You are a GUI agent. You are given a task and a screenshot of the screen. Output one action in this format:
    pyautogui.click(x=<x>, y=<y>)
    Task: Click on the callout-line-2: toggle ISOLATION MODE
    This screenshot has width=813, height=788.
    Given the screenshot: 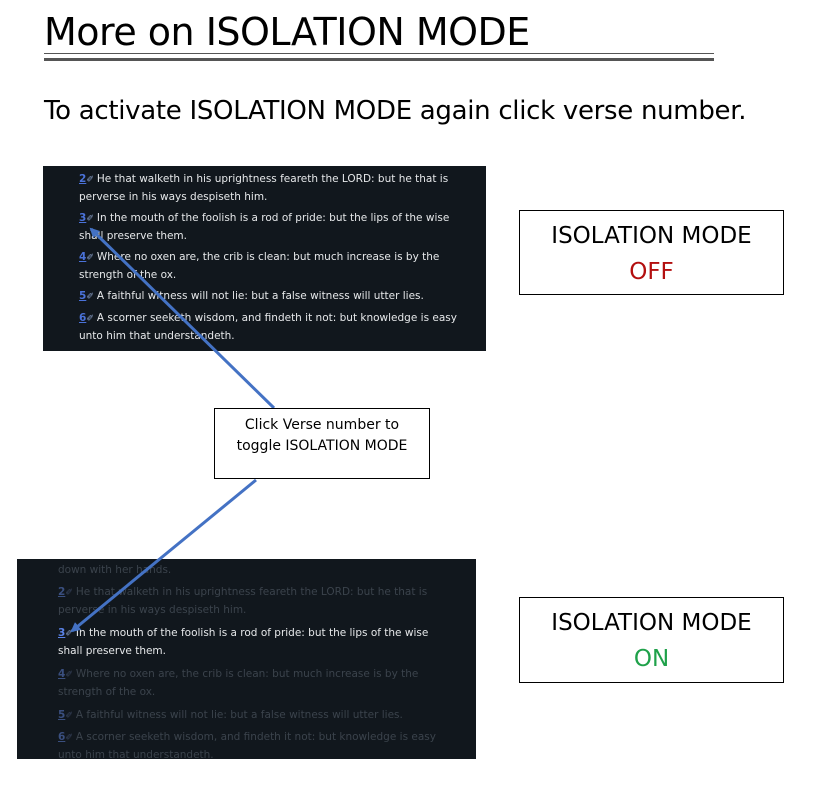 What is the action you would take?
    pyautogui.click(x=322, y=446)
    